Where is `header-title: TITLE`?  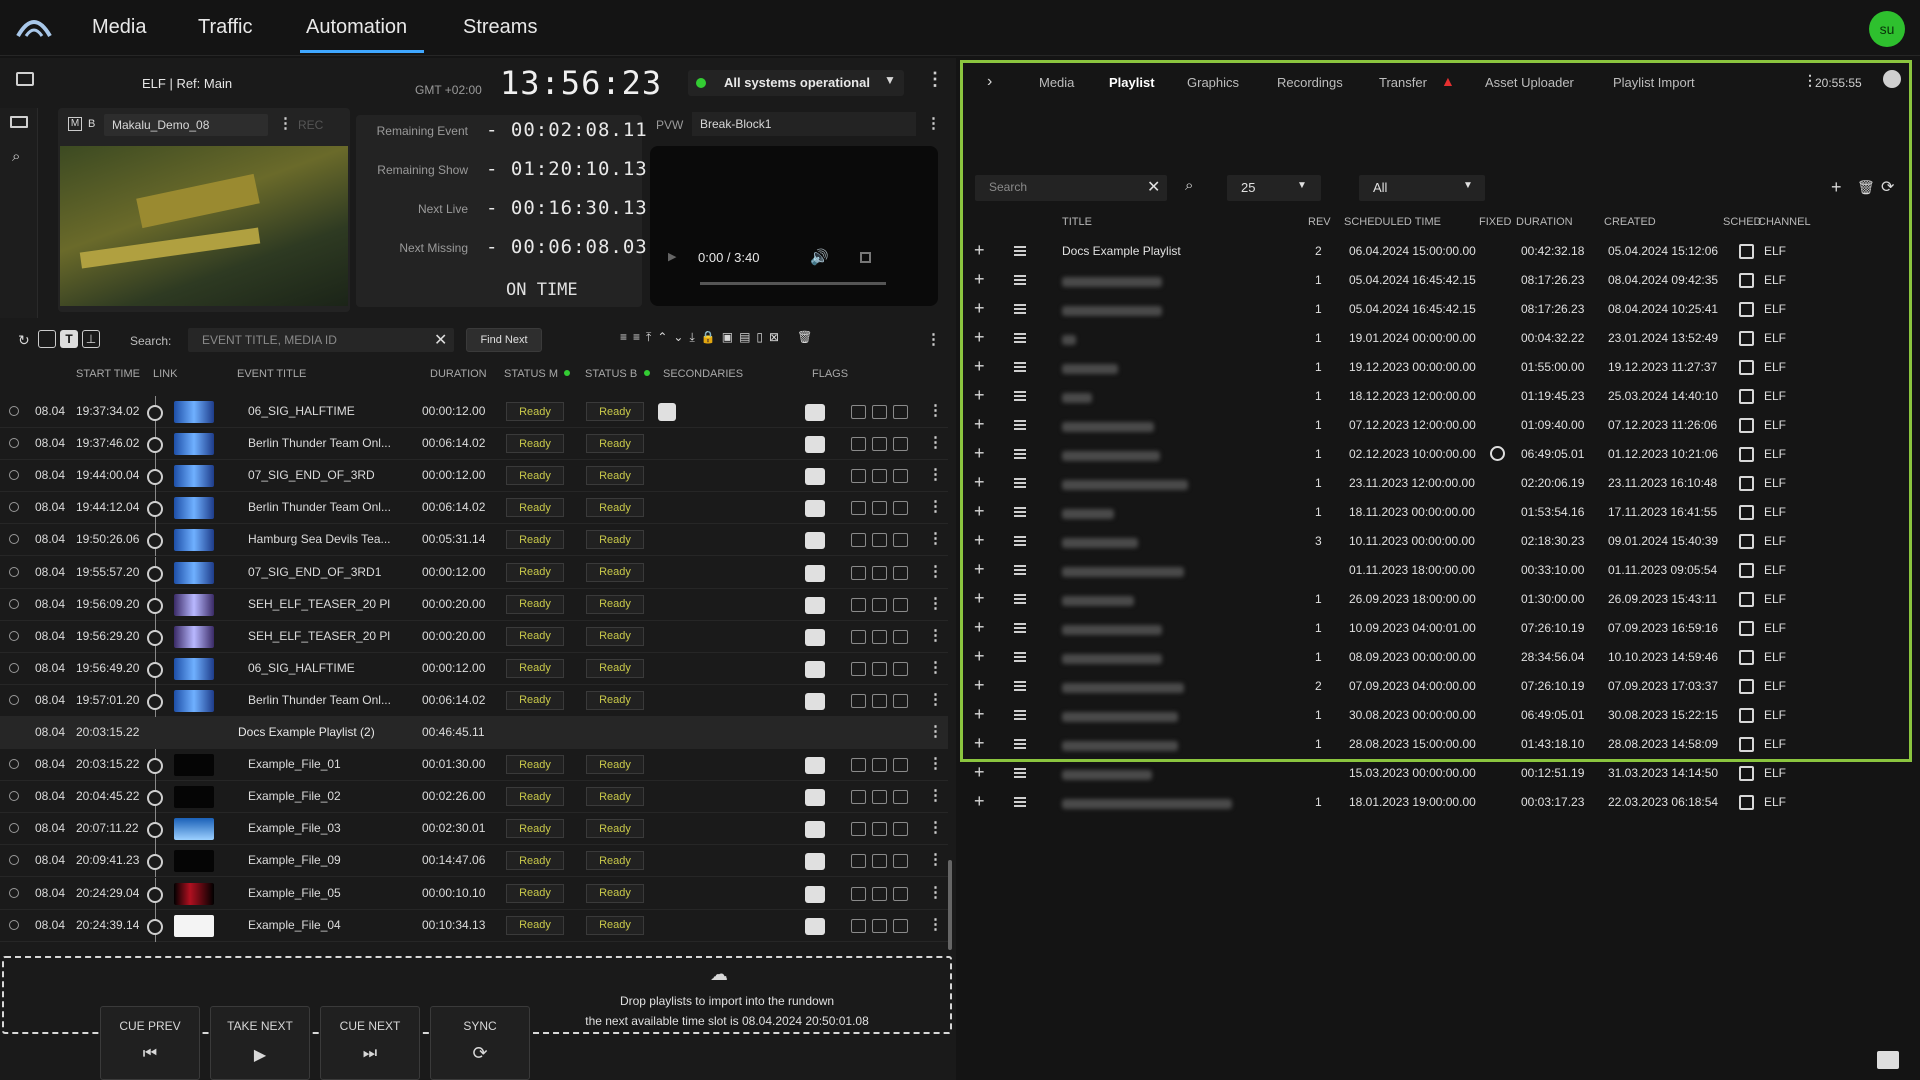
header-title: TITLE is located at coordinates (1077, 222).